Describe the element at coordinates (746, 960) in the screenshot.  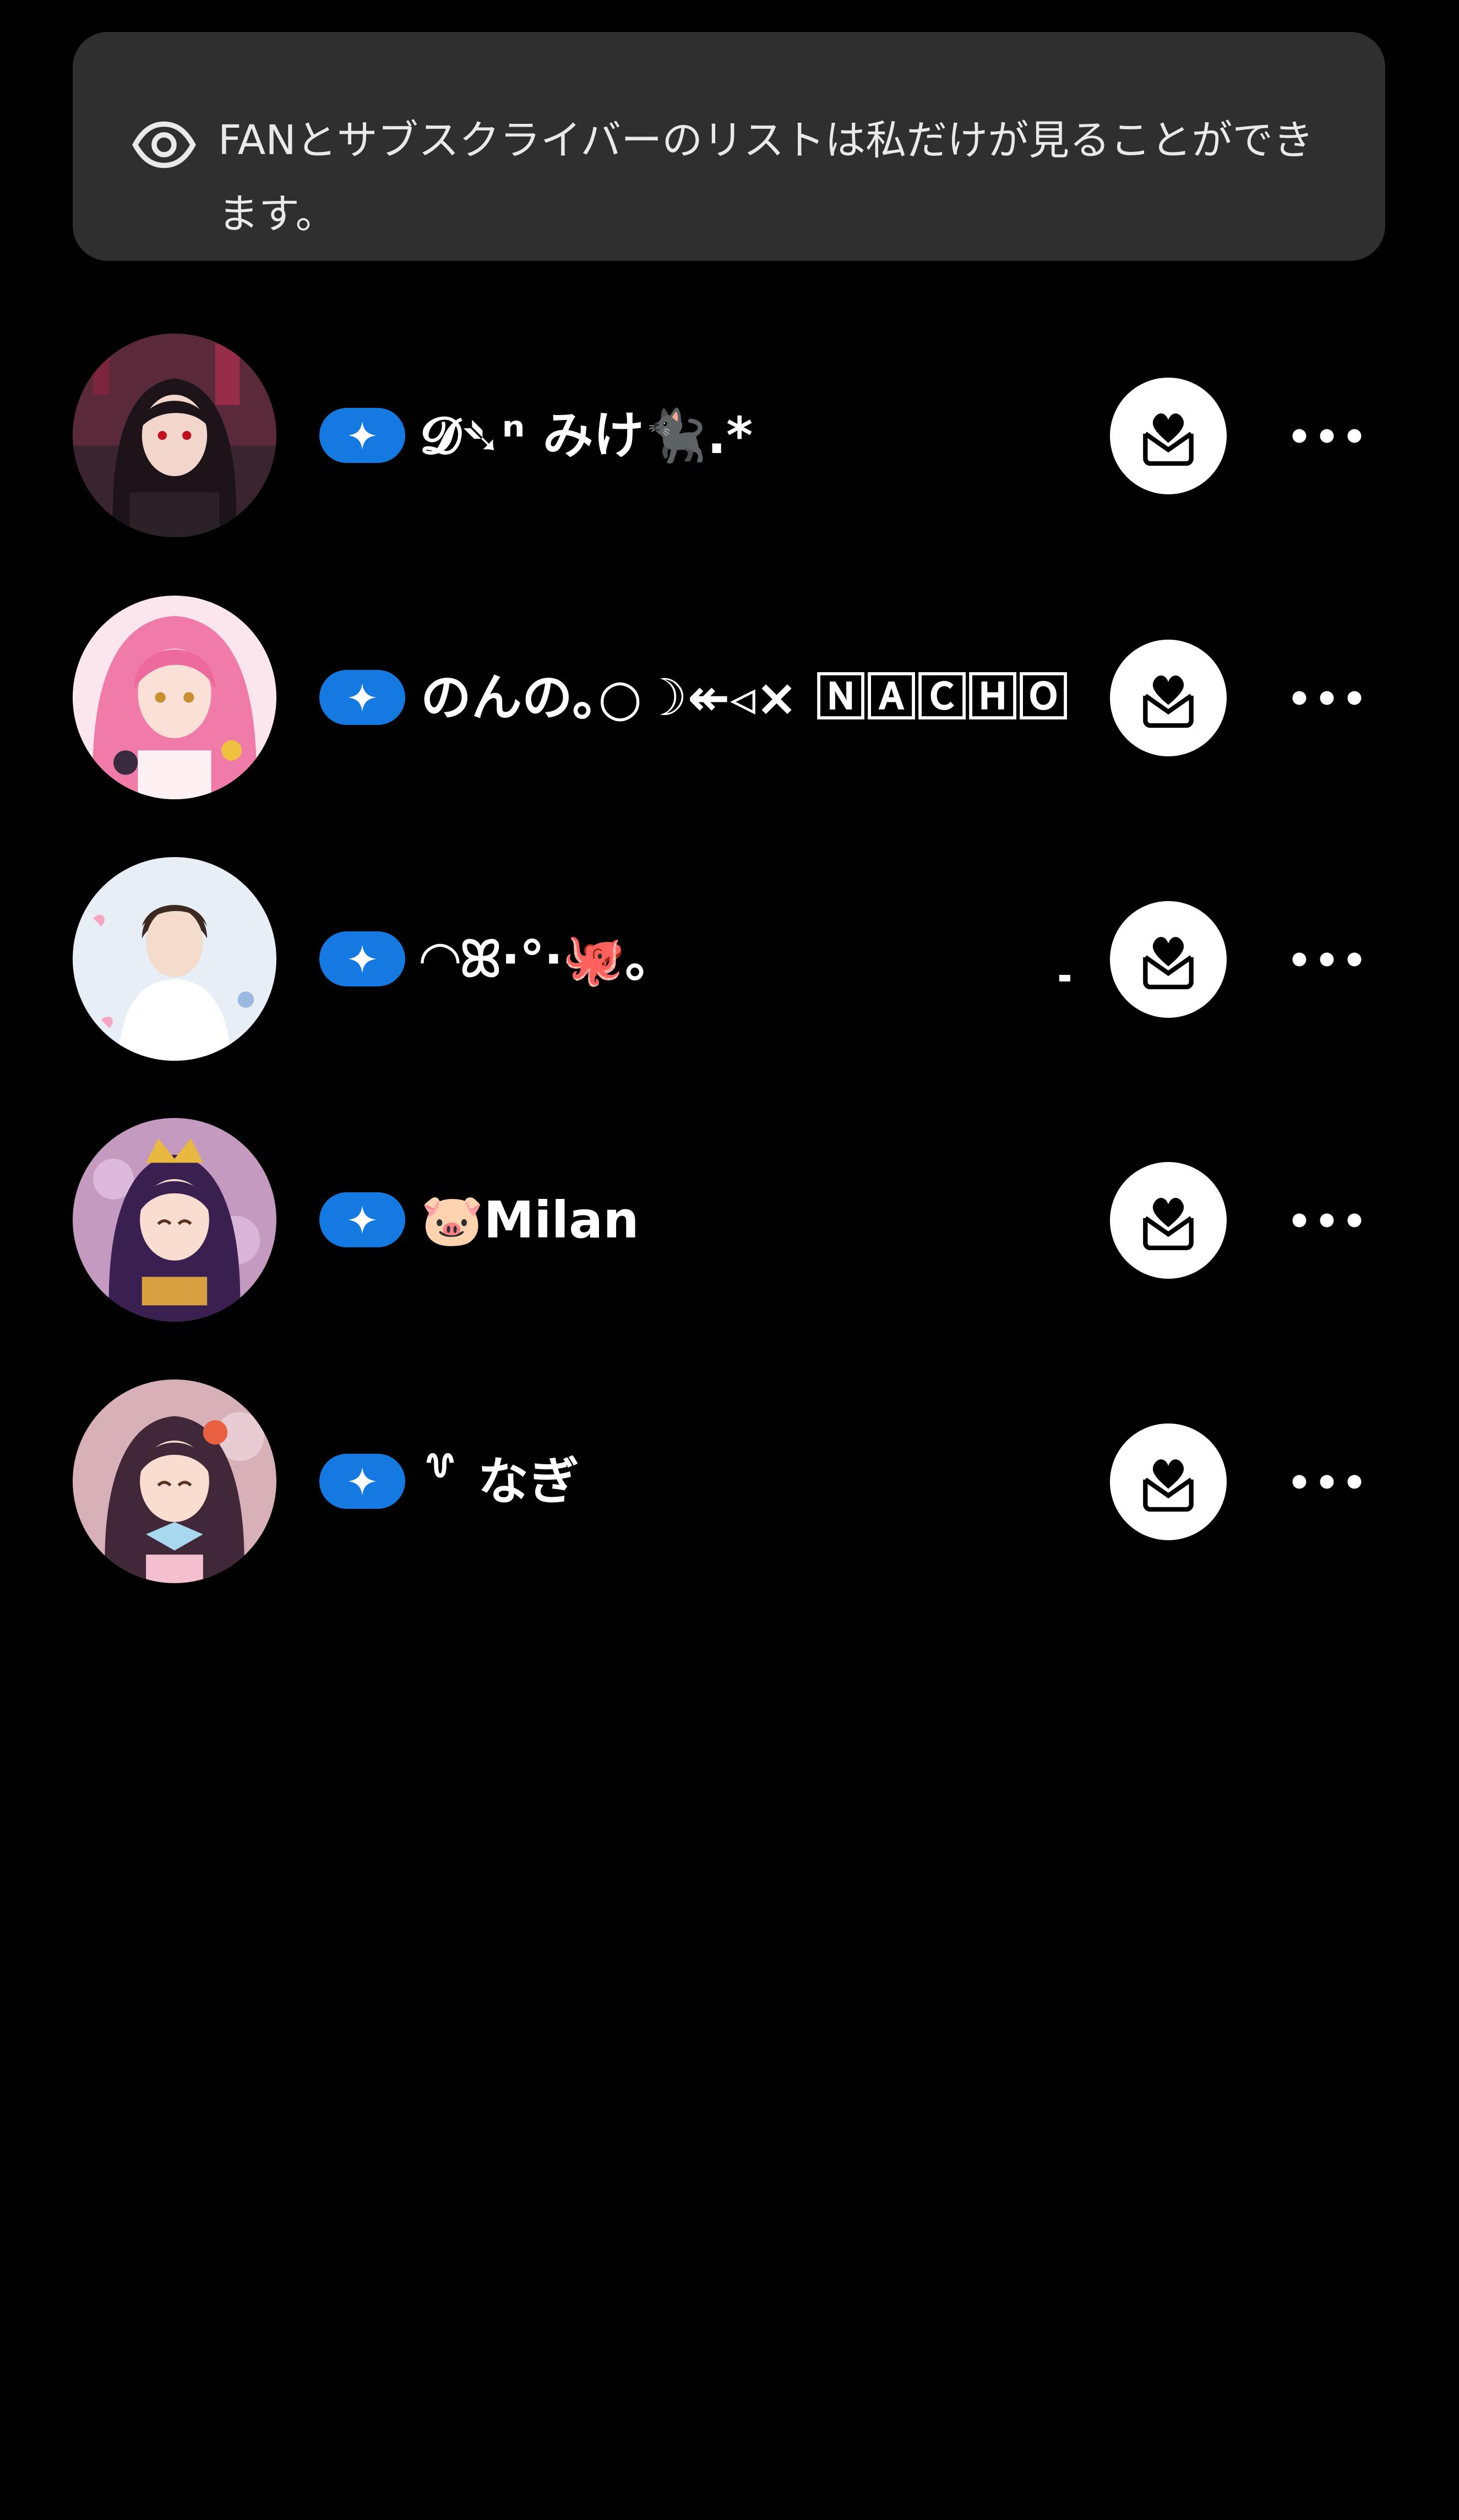
I see `subscriber-name: ◠ꕤ‧°‧🐙｡` at that location.